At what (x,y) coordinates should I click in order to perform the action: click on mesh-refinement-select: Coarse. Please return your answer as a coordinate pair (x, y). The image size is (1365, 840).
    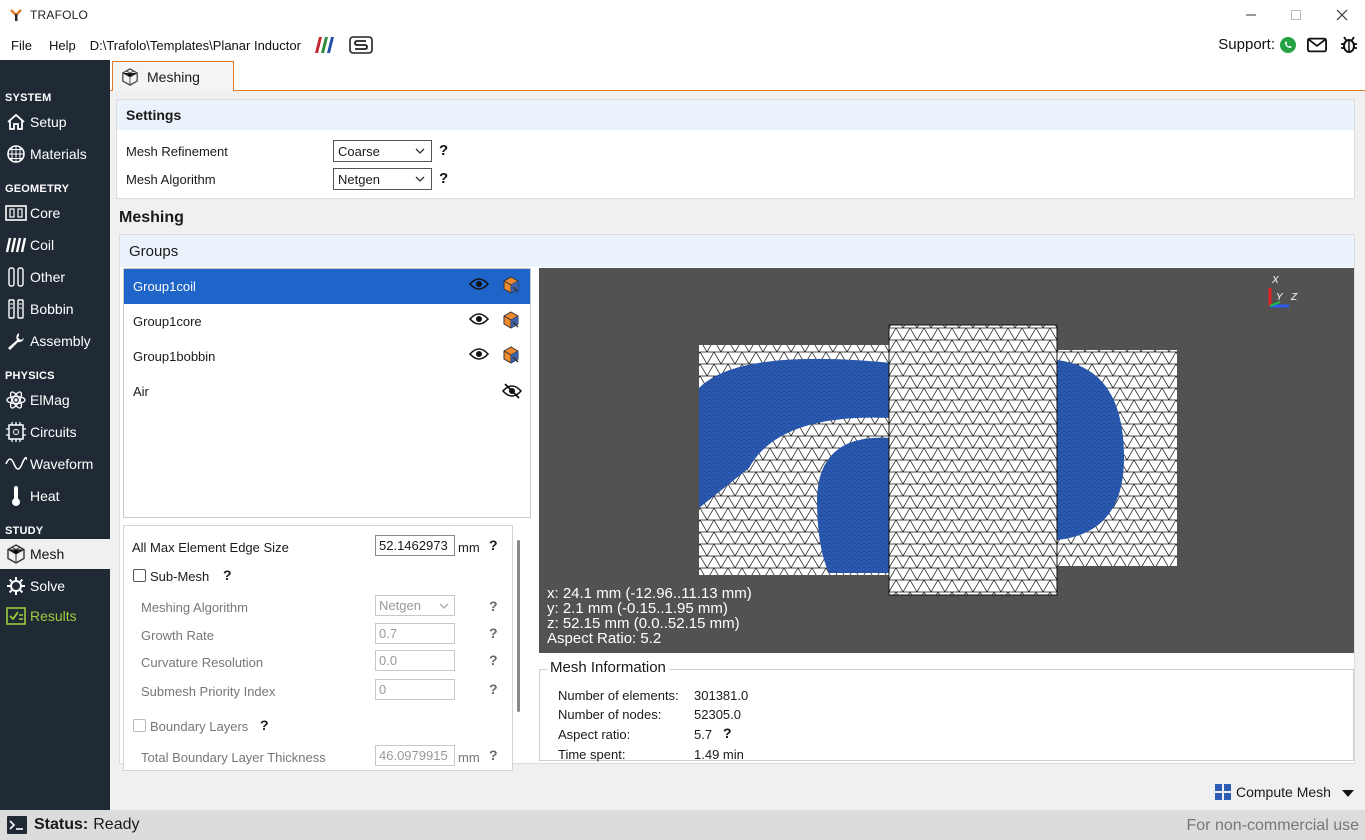
    Looking at the image, I should click on (382, 151).